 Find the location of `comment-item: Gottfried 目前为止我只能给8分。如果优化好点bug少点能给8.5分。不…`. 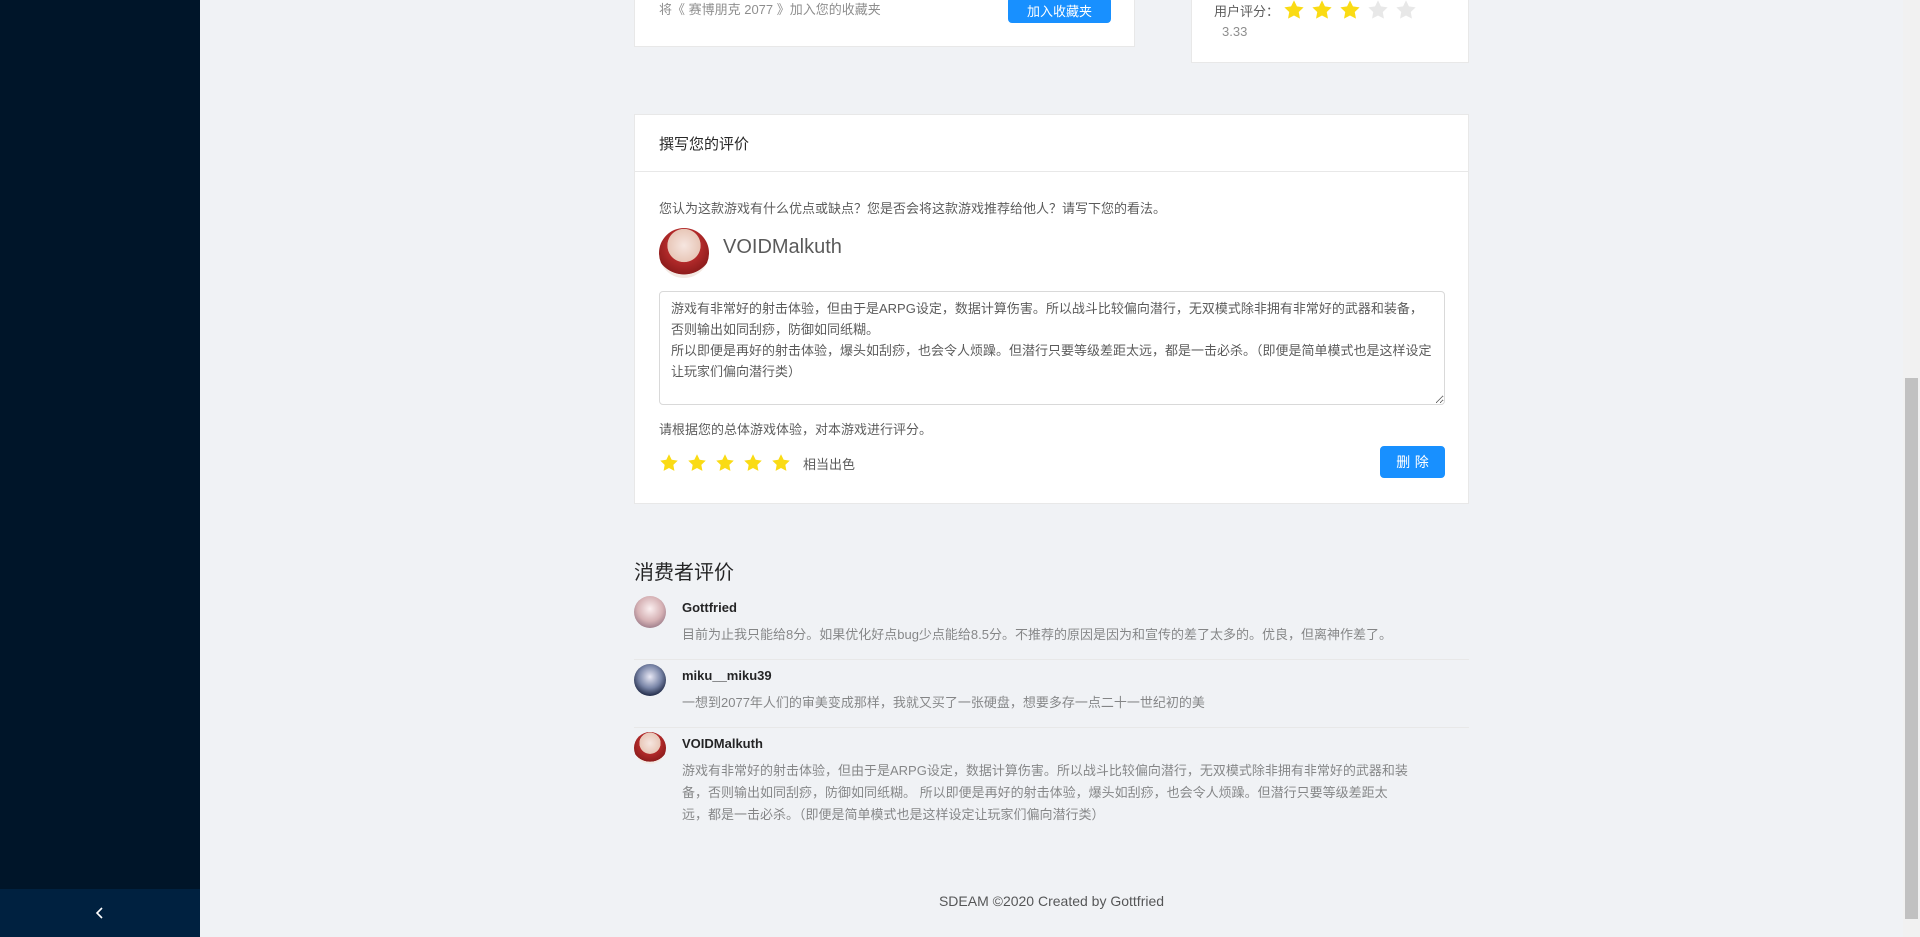

comment-item: Gottfried 目前为止我只能给8分。如果优化好点bug少点能给8.5分。不… is located at coordinates (1051, 626).